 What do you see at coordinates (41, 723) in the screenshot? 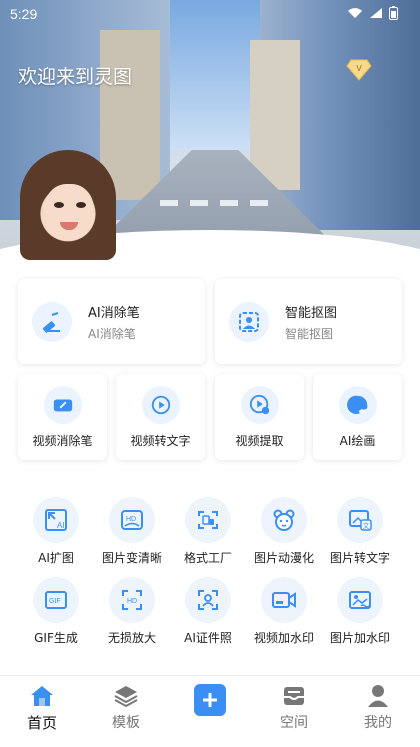
I see `nav-label: 首页` at bounding box center [41, 723].